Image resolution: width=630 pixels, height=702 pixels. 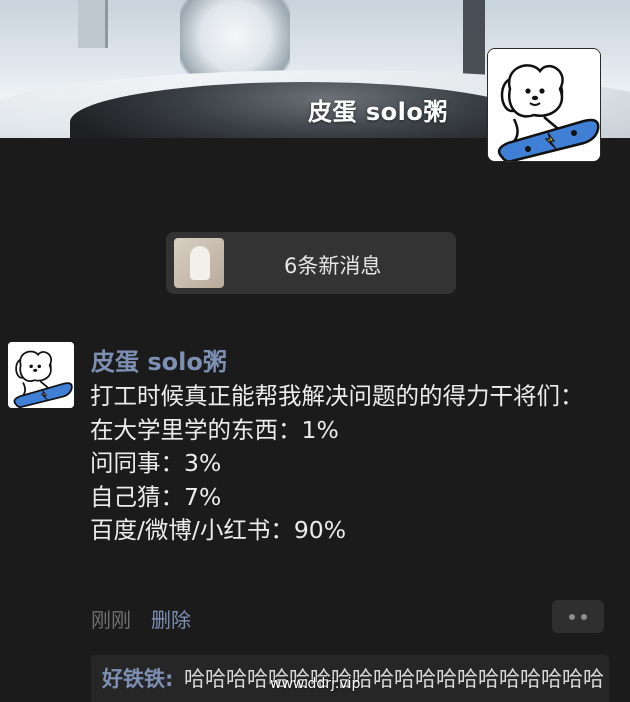 What do you see at coordinates (111, 620) in the screenshot?
I see `message-timestamp: 刚刚` at bounding box center [111, 620].